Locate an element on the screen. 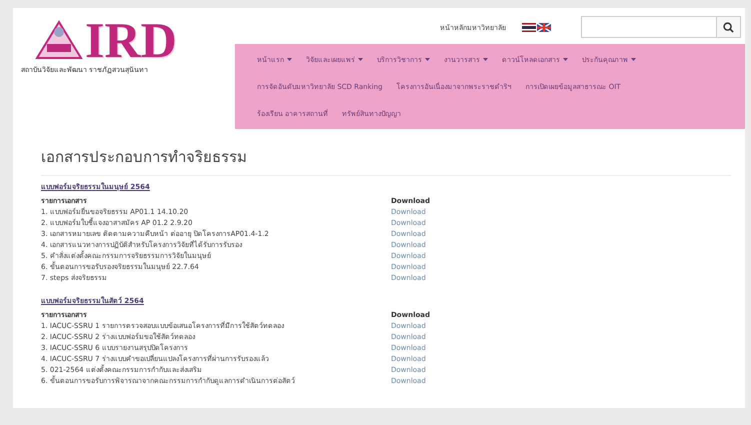  logo-emblem-icon is located at coordinates (59, 40).